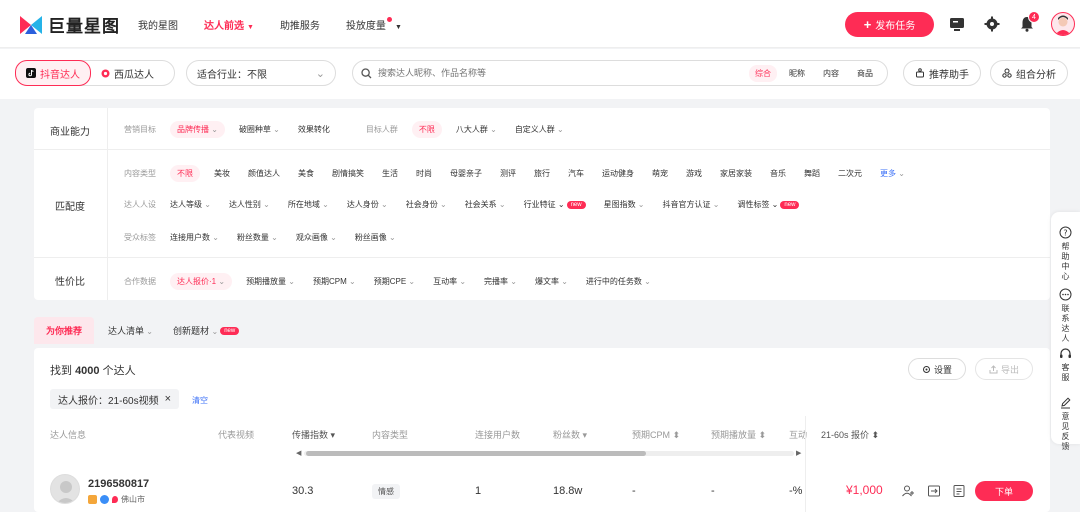  I want to click on persona-index-dropdown: 星图指数, so click(624, 204).